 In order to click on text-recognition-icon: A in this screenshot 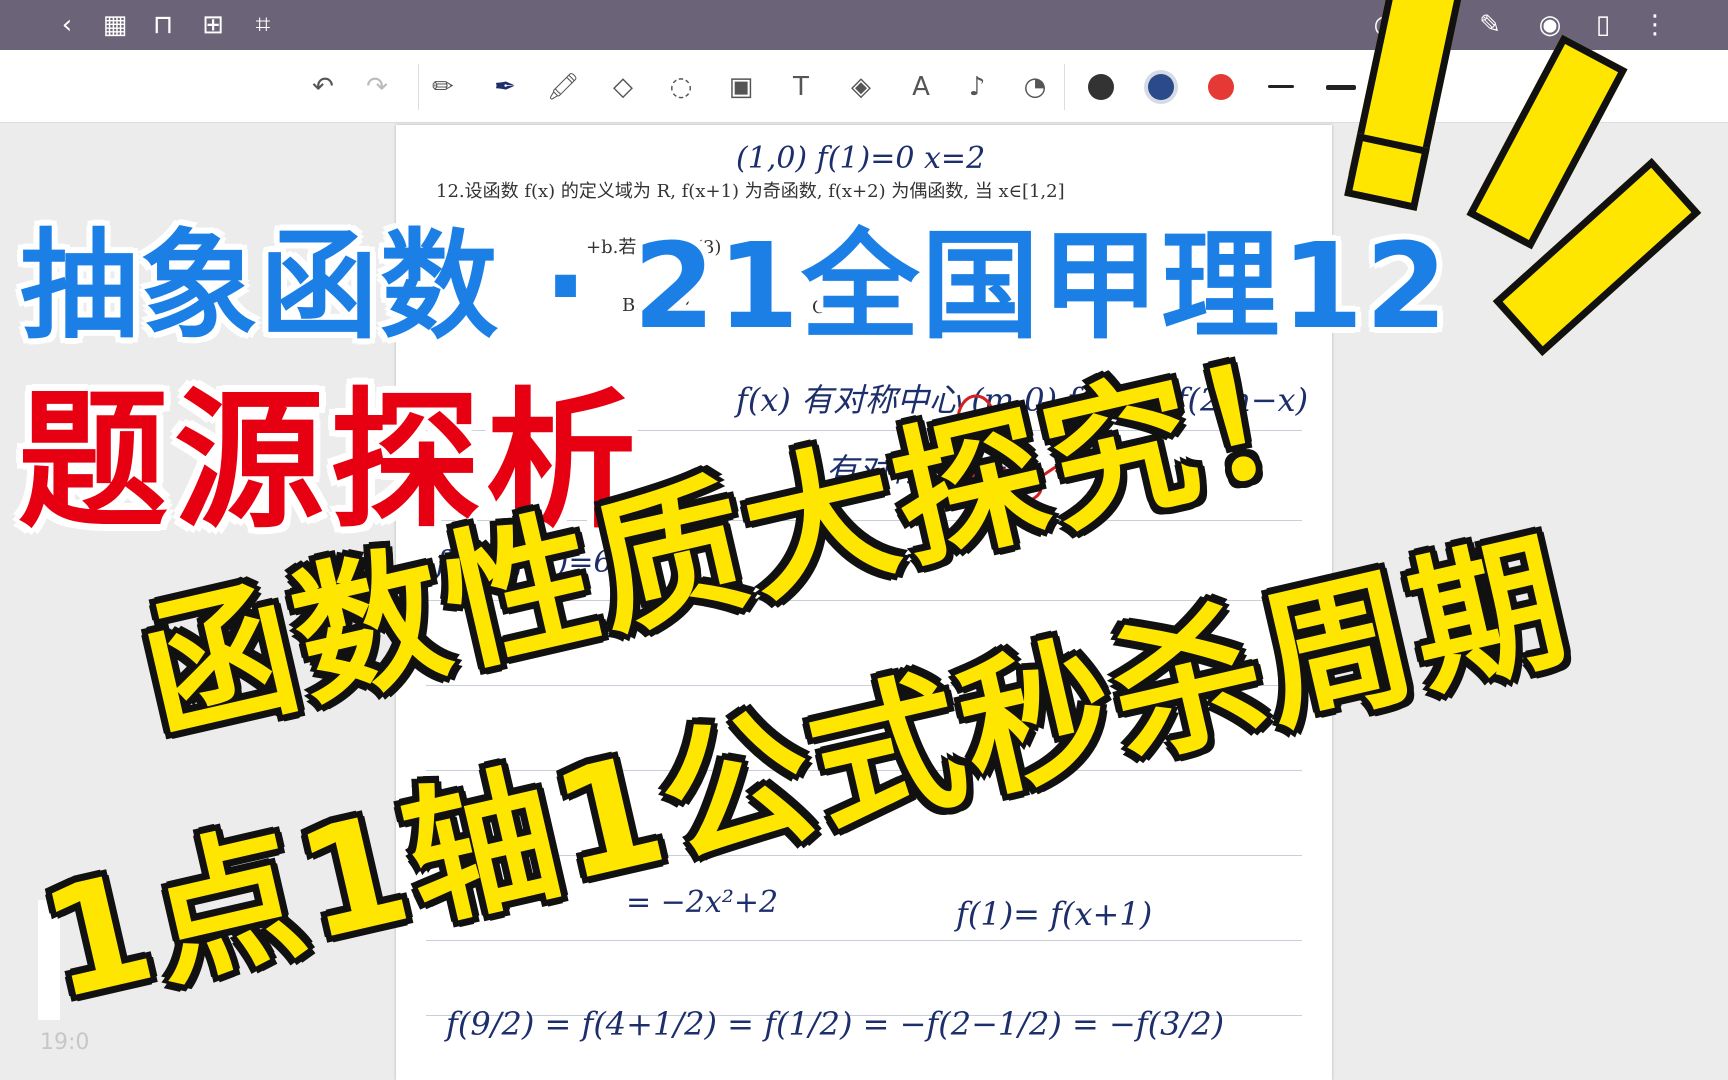, I will do `click(921, 87)`.